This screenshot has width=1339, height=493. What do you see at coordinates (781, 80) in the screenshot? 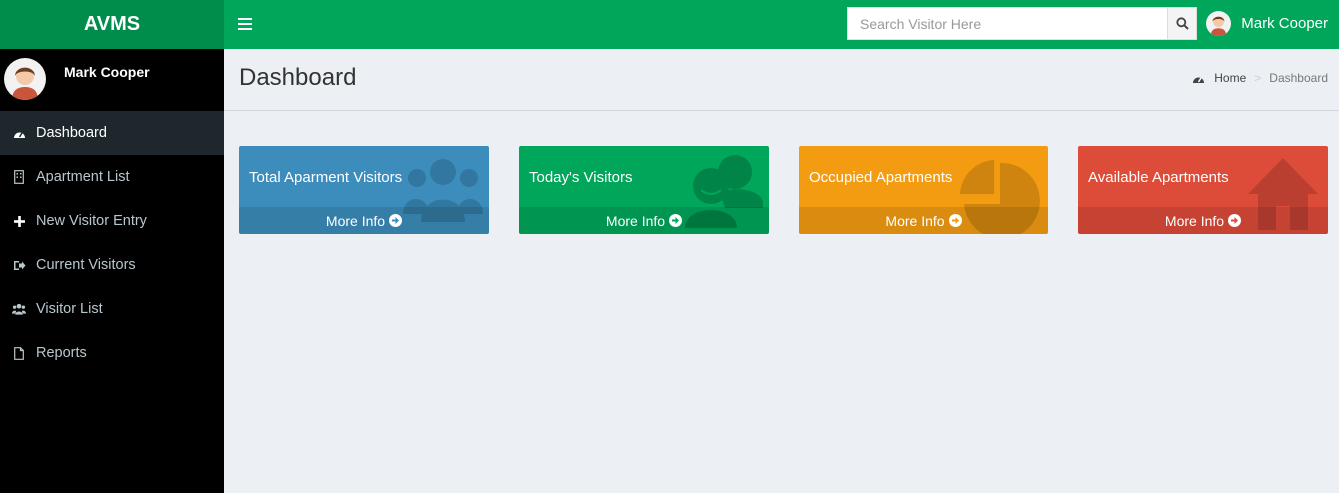
I see `content-header: Dashboard Home > Dashboard` at bounding box center [781, 80].